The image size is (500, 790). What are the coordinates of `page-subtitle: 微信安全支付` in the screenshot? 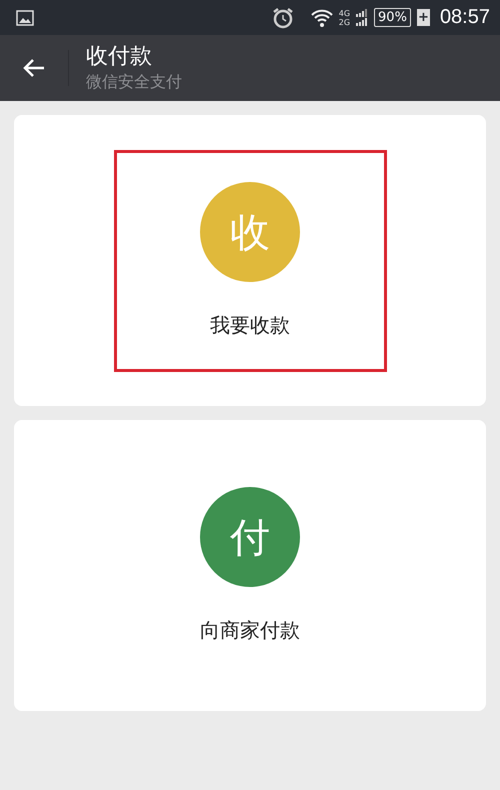 It's located at (134, 82).